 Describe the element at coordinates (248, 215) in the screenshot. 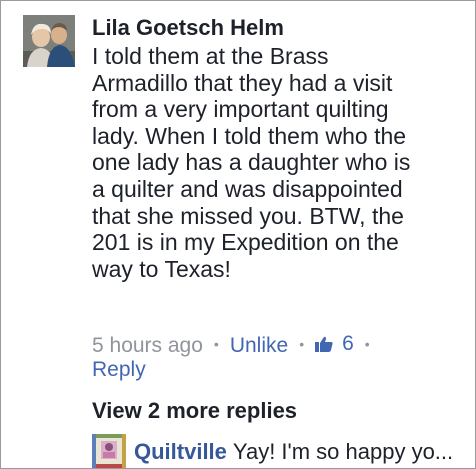

I see `comment-text-line: that she missed you. BTW, the` at that location.